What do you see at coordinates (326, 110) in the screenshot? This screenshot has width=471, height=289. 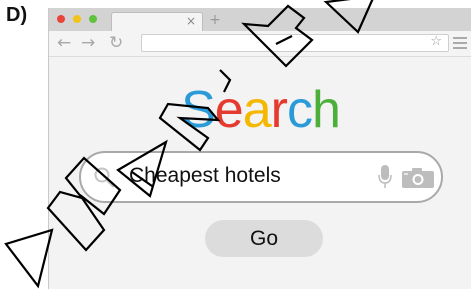 I see `logo-letter: h` at bounding box center [326, 110].